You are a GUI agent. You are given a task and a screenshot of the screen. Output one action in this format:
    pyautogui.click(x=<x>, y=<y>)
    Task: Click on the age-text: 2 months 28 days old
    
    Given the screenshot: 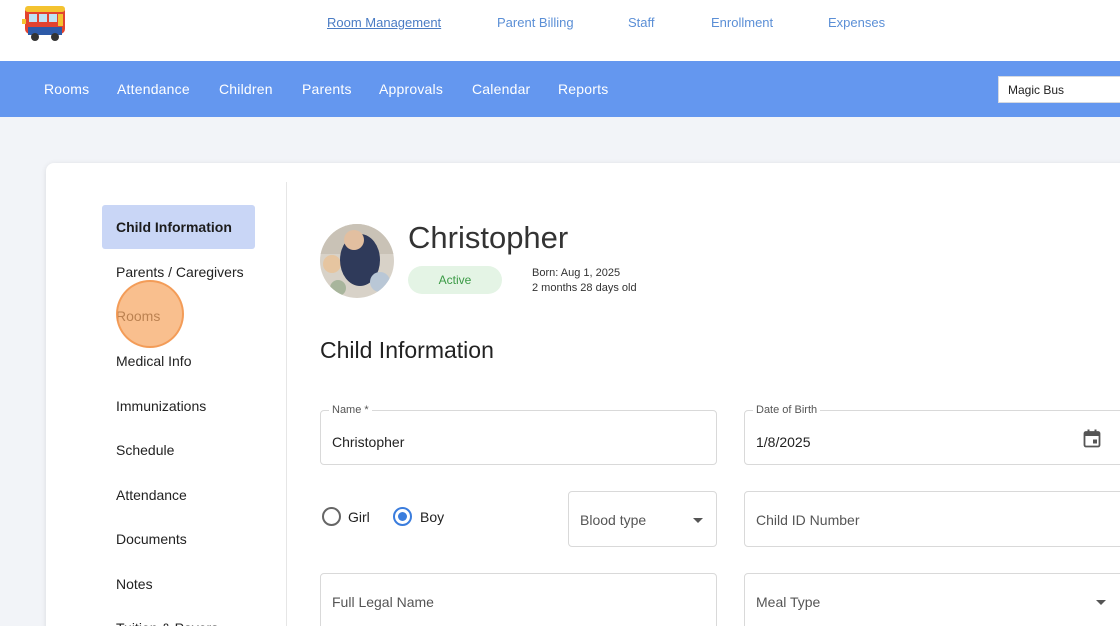 What is the action you would take?
    pyautogui.click(x=584, y=288)
    